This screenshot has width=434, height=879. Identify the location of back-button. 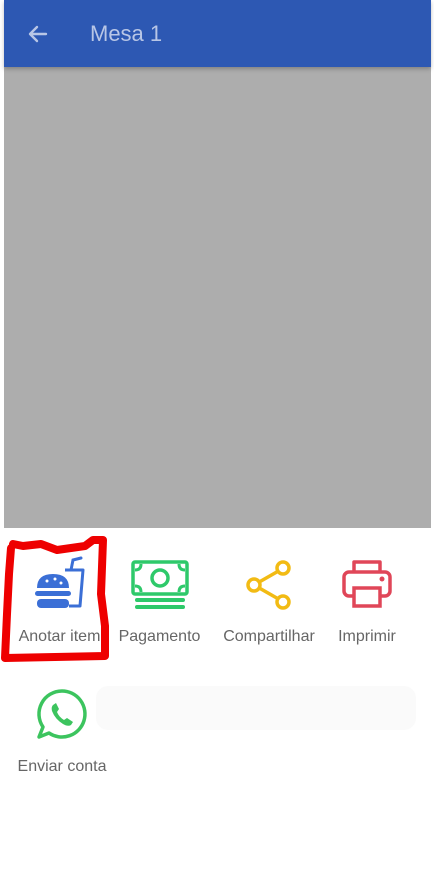
(38, 34).